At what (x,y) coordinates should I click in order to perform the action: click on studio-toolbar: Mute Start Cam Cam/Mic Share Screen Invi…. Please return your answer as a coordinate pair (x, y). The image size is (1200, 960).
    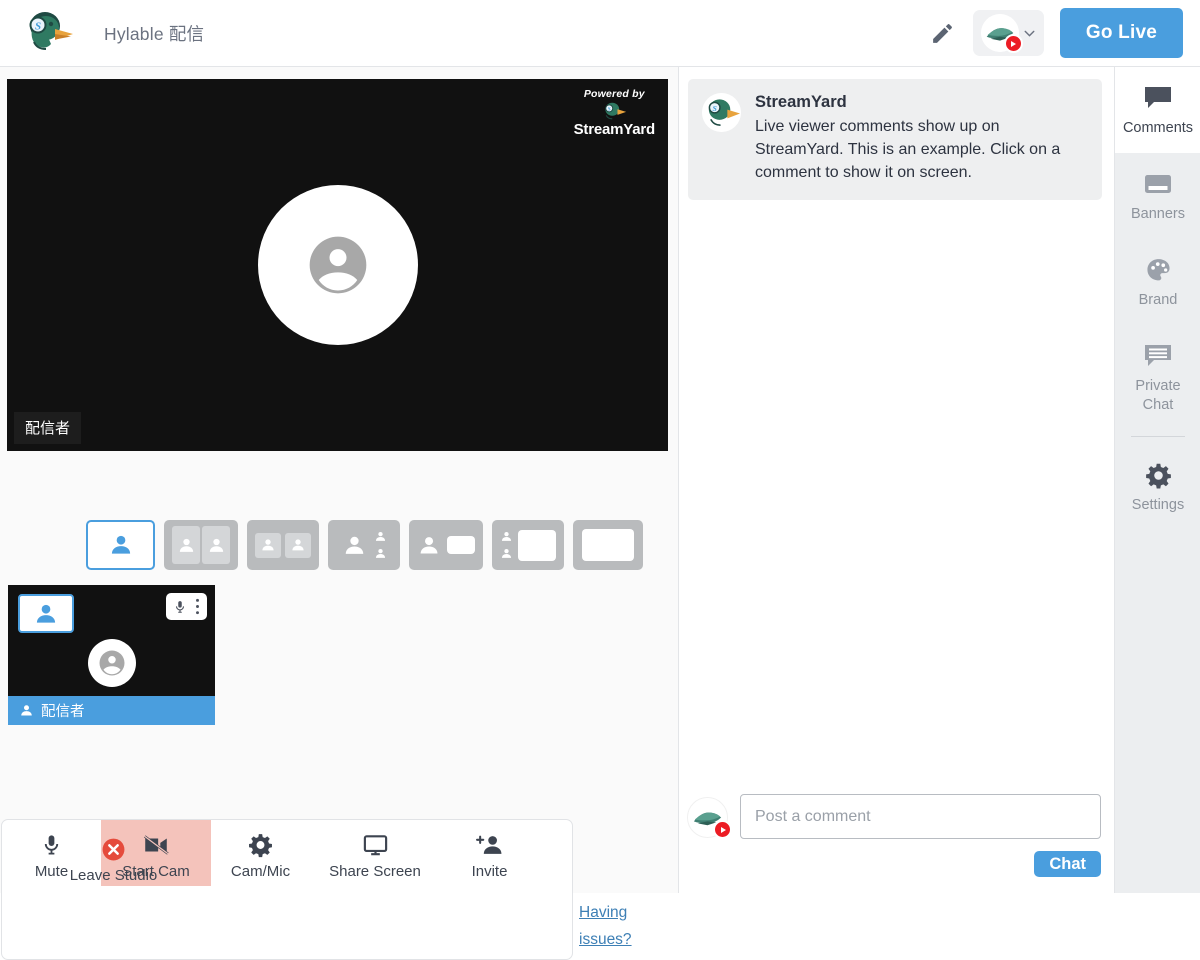
    Looking at the image, I should click on (287, 889).